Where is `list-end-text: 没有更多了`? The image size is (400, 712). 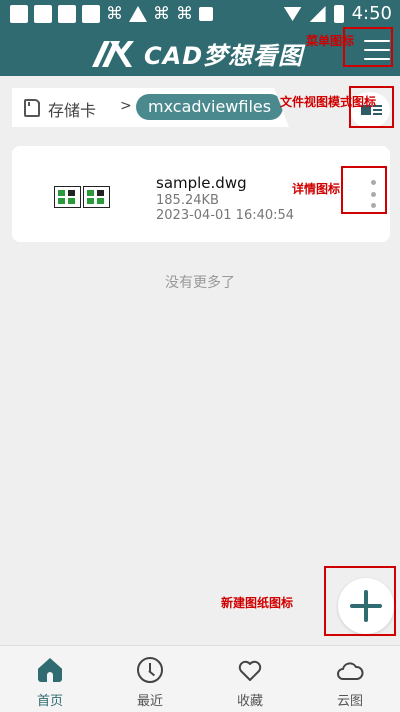 list-end-text: 没有更多了 is located at coordinates (200, 283).